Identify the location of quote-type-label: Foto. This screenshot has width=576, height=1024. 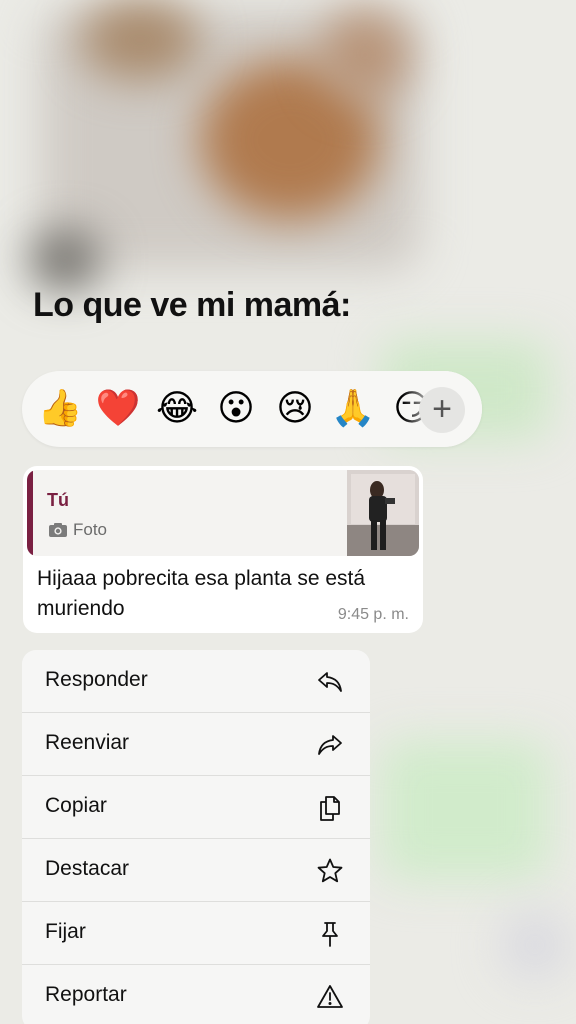
(90, 529).